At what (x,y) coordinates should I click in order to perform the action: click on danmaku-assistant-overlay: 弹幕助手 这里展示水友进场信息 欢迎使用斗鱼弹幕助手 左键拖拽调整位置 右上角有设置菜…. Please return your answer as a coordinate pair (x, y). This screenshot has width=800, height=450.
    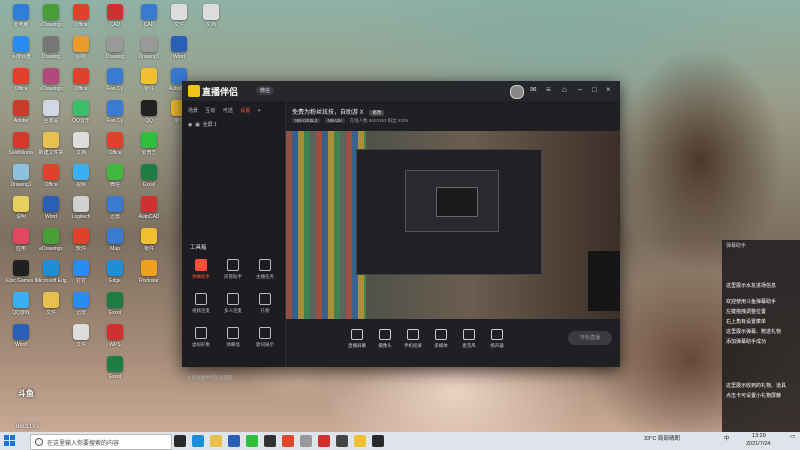
    Looking at the image, I should click on (761, 336).